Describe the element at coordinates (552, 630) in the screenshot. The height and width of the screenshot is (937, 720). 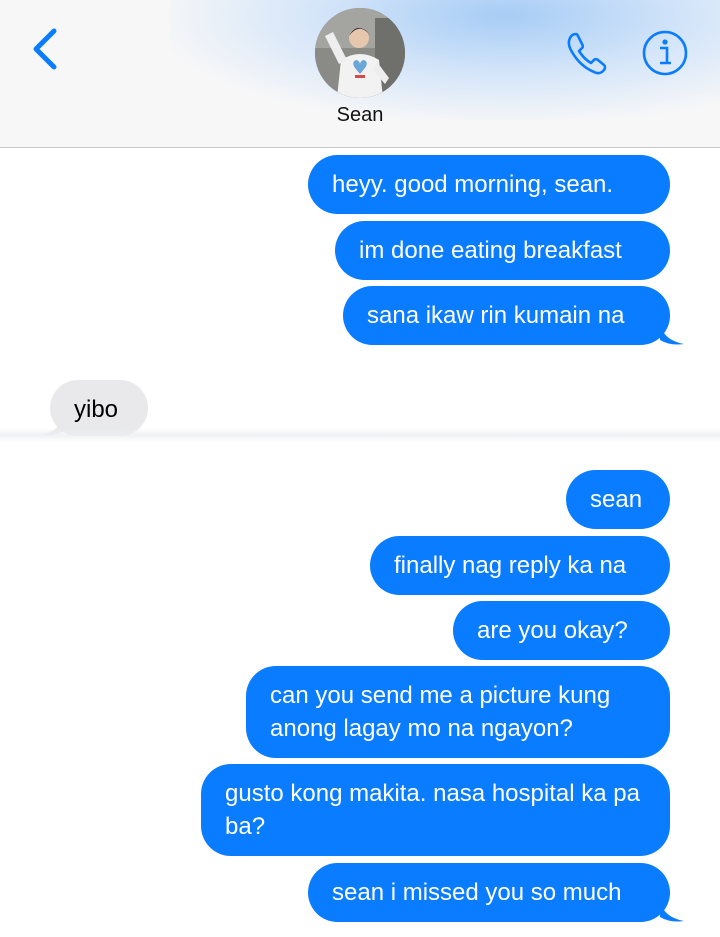
I see `message-text: are you okay?` at that location.